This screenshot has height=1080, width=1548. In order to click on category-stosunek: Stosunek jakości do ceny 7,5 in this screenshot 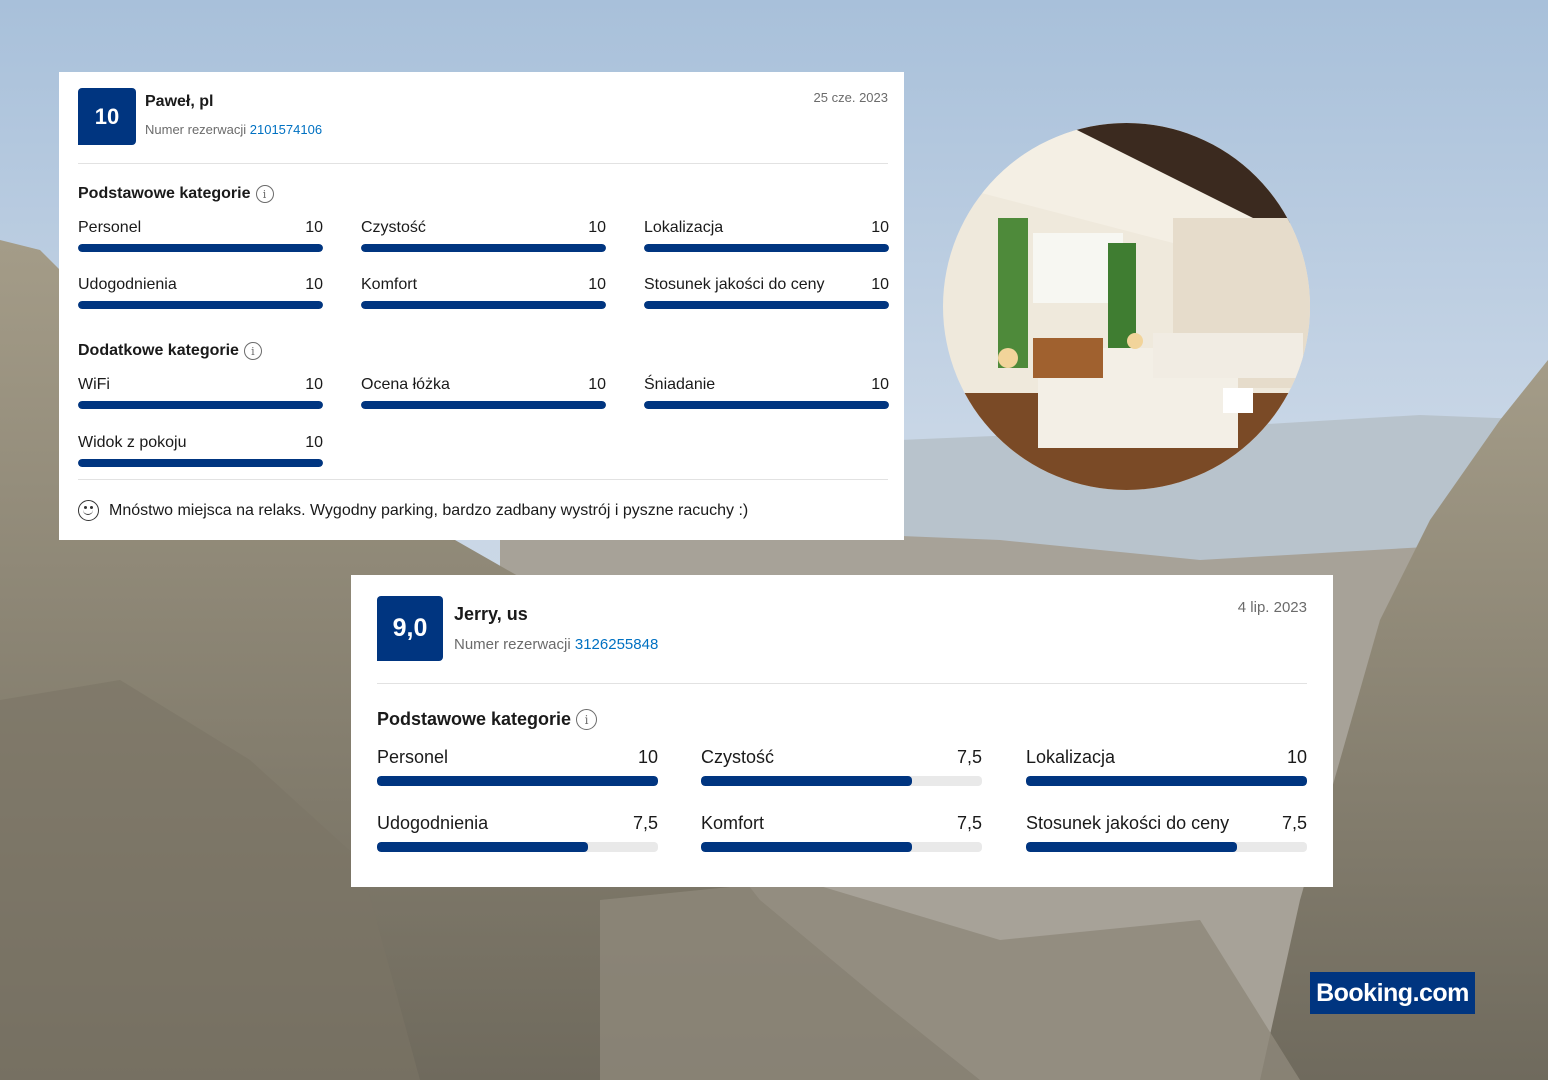, I will do `click(1166, 832)`.